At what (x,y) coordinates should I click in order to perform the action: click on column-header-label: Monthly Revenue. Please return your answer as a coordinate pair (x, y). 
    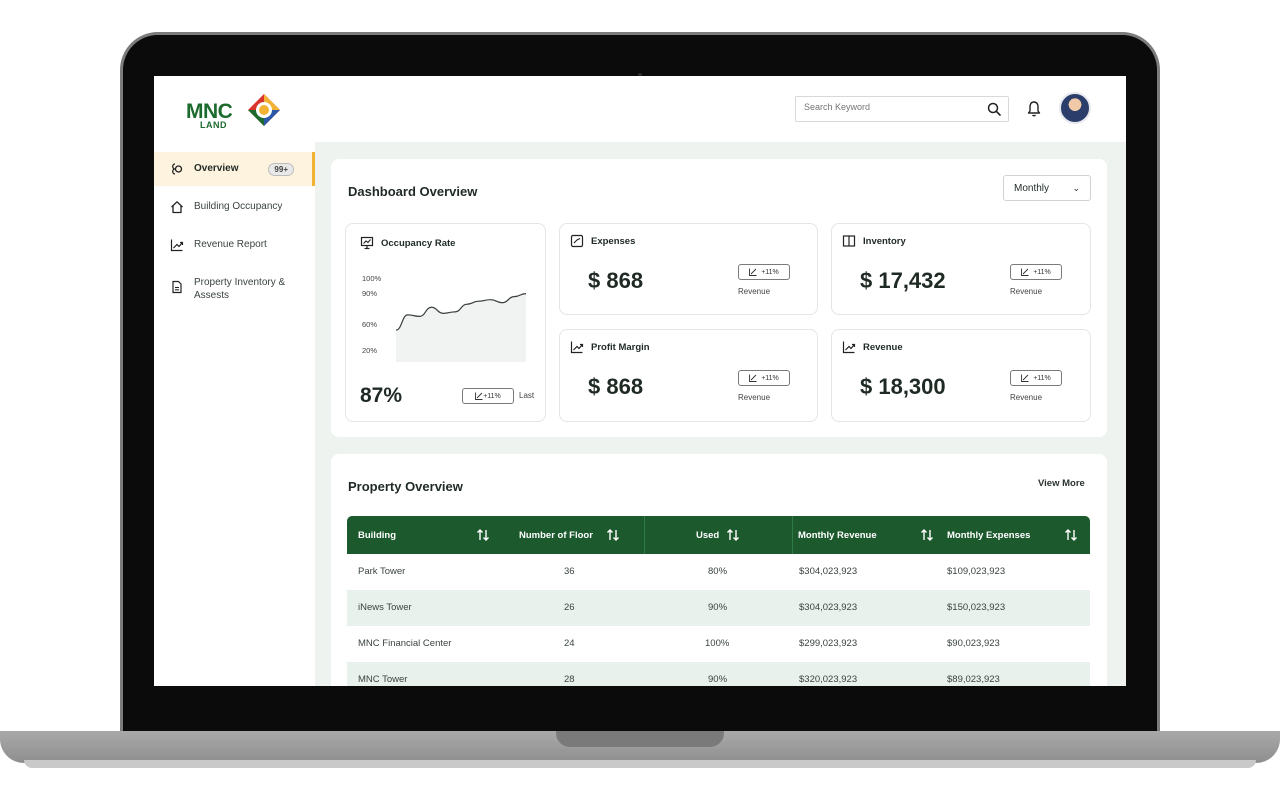
    Looking at the image, I should click on (837, 535).